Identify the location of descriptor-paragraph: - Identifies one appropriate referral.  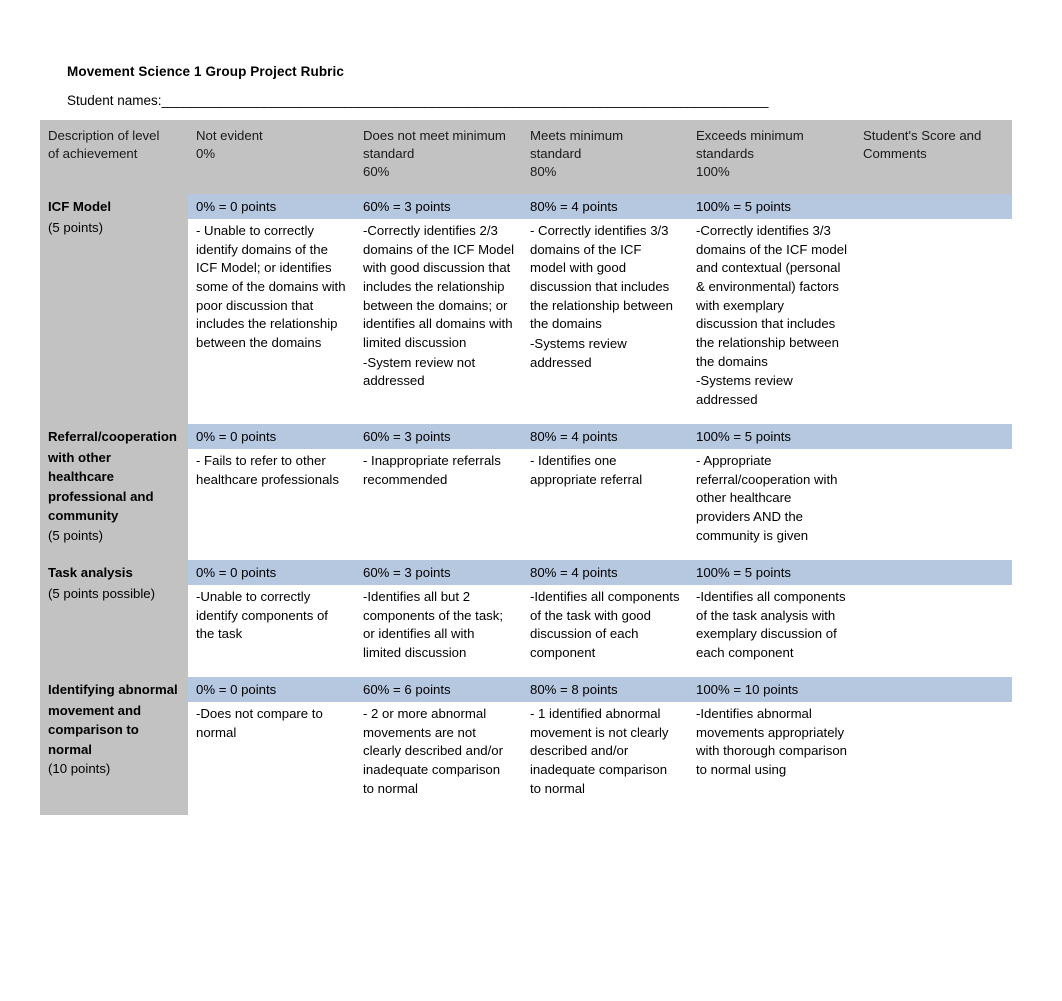
(586, 469).